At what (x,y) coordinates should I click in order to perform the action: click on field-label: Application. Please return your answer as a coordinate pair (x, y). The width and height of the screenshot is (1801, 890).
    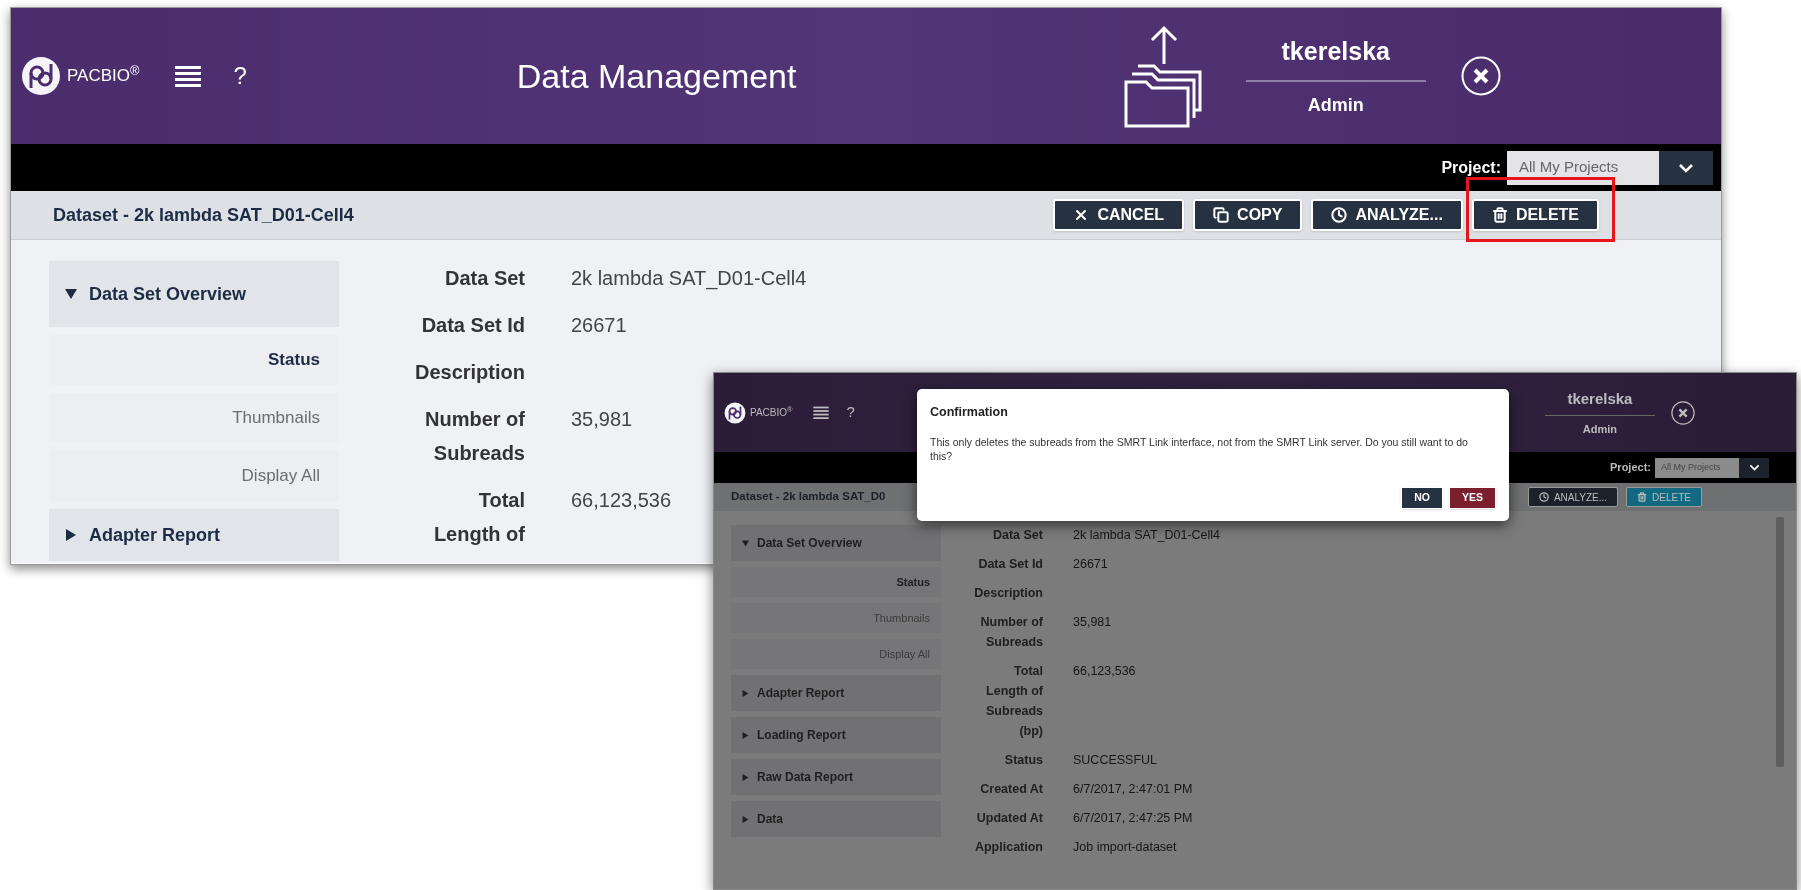
    Looking at the image, I should click on (1008, 847).